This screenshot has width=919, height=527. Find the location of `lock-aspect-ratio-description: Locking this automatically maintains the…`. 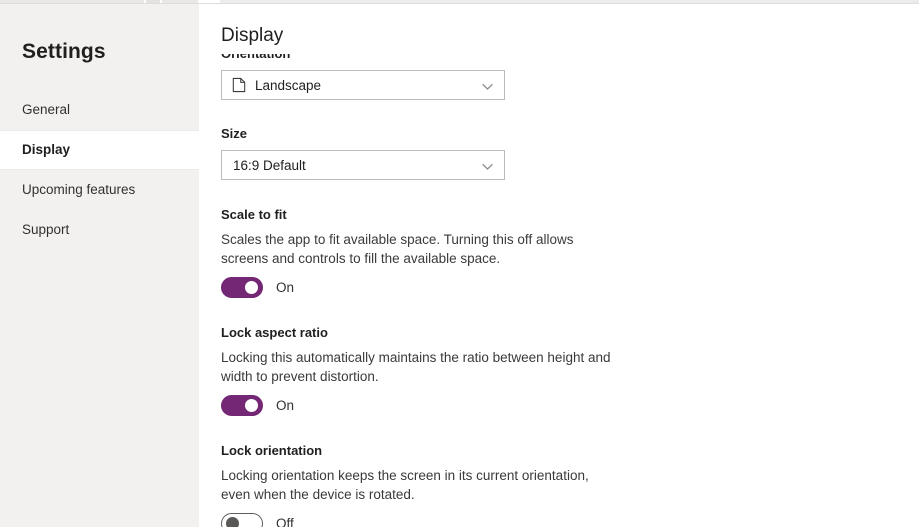

lock-aspect-ratio-description: Locking this automatically maintains the… is located at coordinates (416, 367).